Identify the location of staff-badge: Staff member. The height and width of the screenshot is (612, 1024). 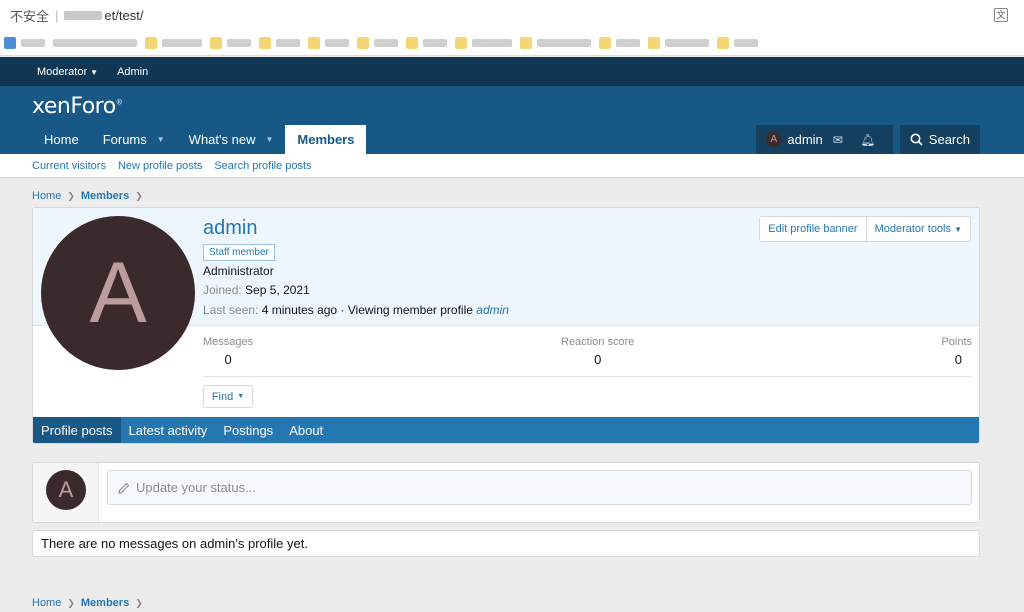
(239, 252).